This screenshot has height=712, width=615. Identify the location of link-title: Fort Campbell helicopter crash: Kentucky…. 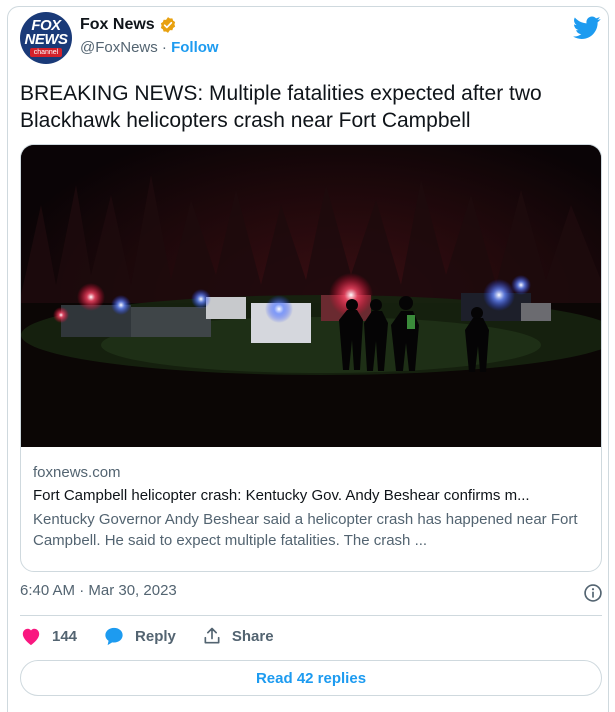
(311, 496).